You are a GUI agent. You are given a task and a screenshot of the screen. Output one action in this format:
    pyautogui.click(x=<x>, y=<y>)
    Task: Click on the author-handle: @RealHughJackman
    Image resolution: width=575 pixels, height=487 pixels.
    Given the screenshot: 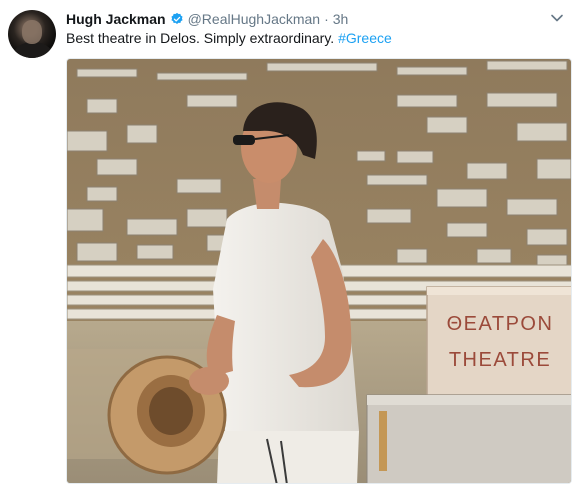 What is the action you would take?
    pyautogui.click(x=254, y=19)
    